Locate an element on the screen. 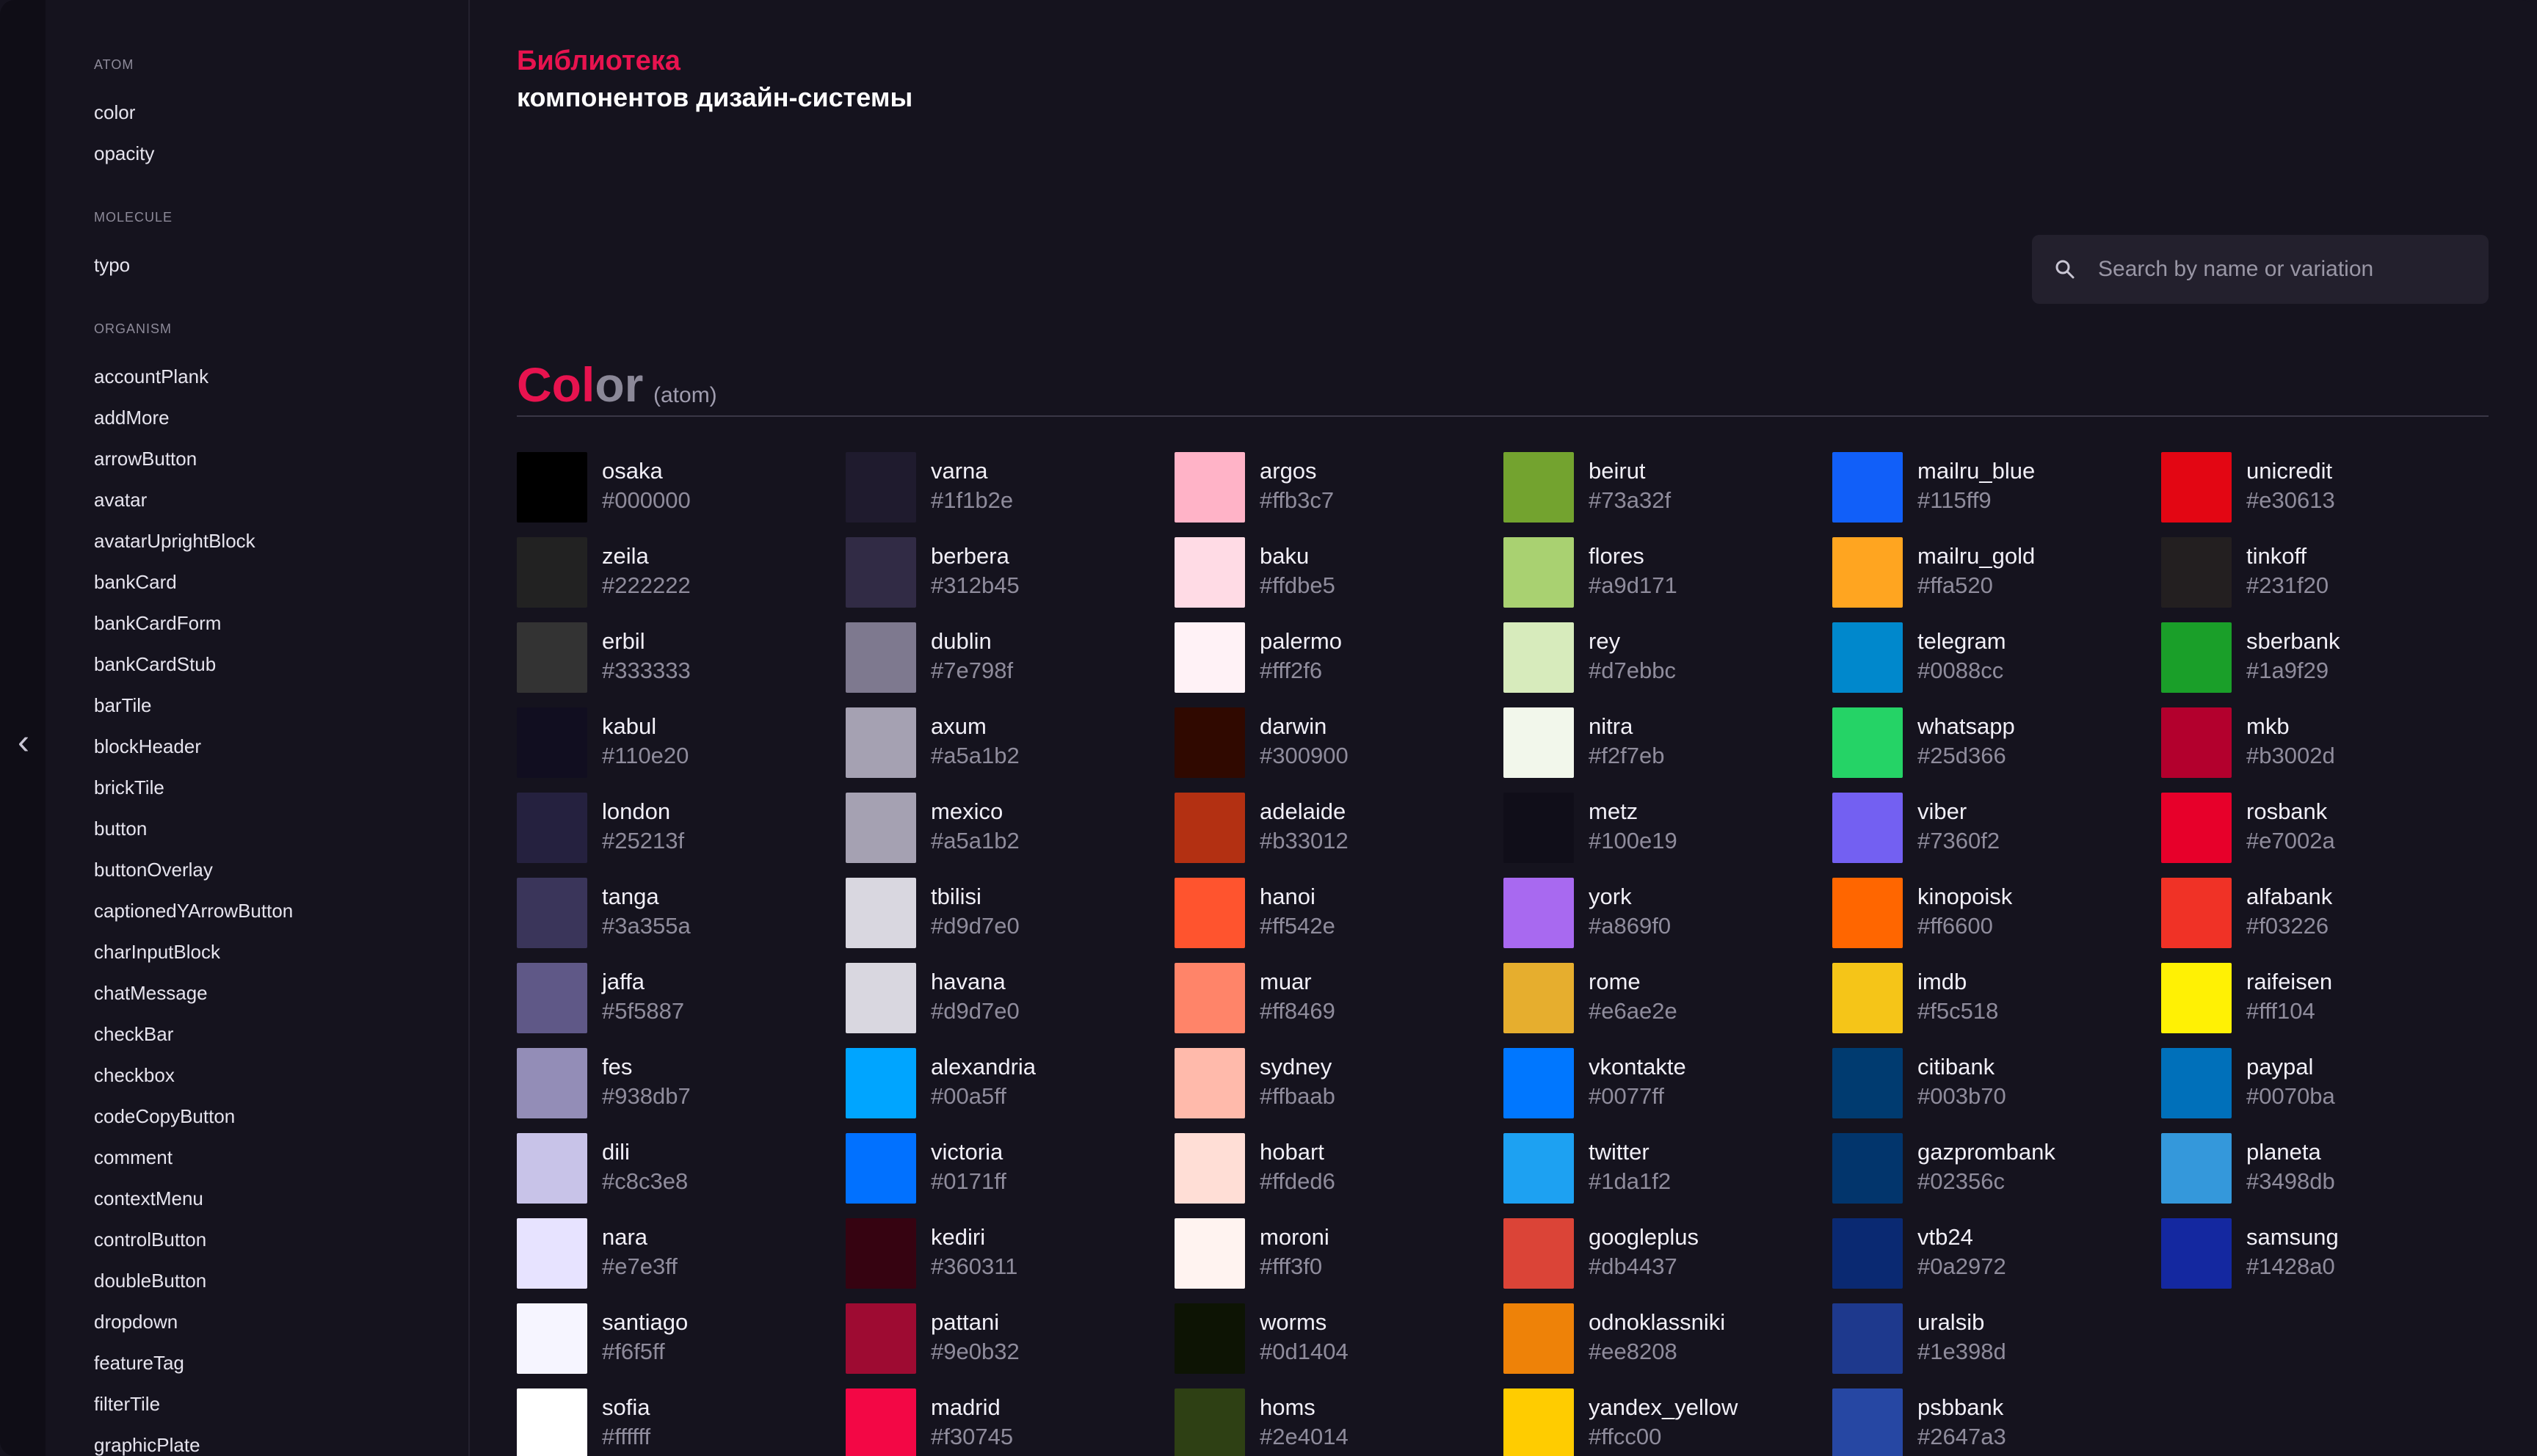  sidebar-item-buttonOverlay: buttonOverlay is located at coordinates (153, 870).